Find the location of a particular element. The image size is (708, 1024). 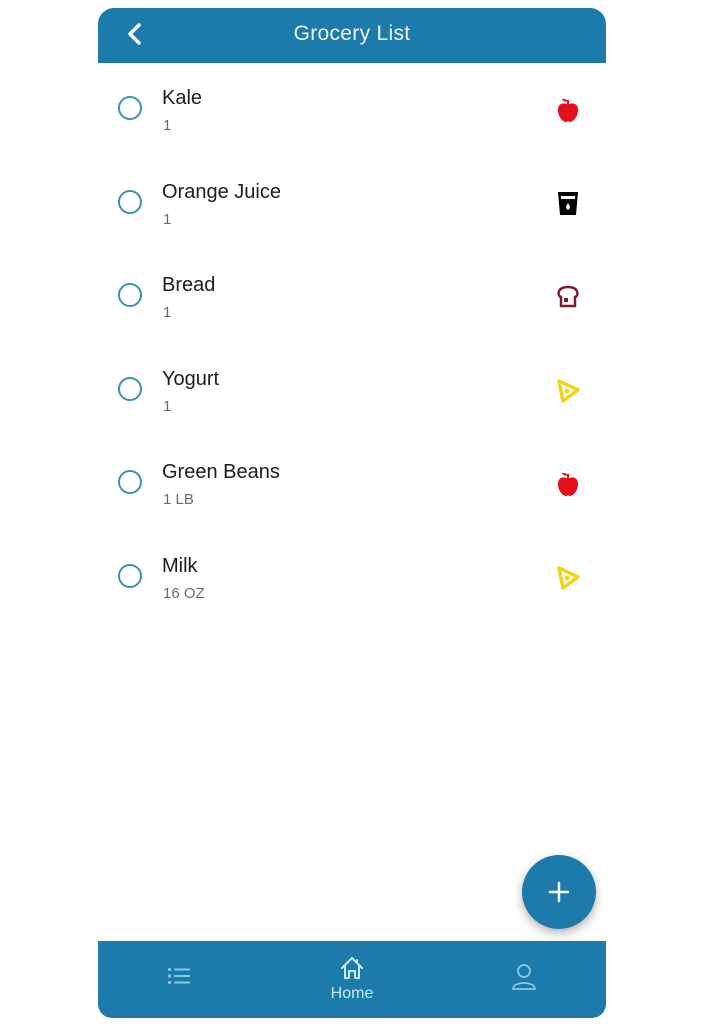

item-quantity: 1 LB is located at coordinates (178, 499).